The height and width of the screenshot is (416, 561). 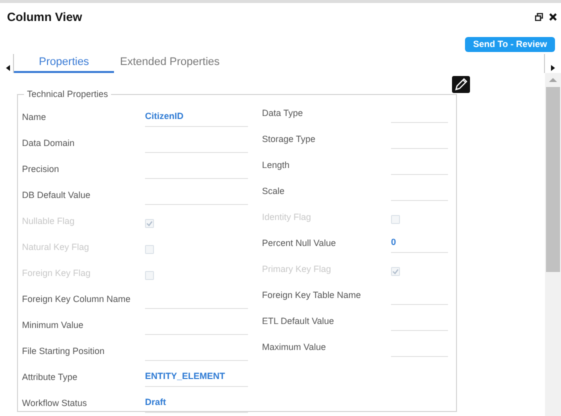 What do you see at coordinates (41, 169) in the screenshot?
I see `field-label: Precision` at bounding box center [41, 169].